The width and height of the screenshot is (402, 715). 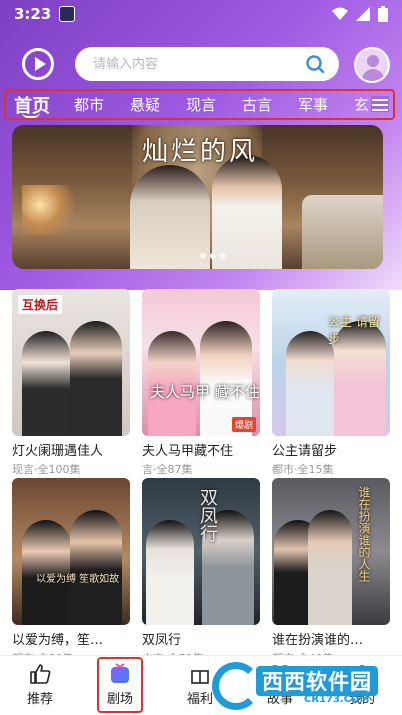 What do you see at coordinates (46, 469) in the screenshot?
I see `drama-meta: 现言·全100集` at bounding box center [46, 469].